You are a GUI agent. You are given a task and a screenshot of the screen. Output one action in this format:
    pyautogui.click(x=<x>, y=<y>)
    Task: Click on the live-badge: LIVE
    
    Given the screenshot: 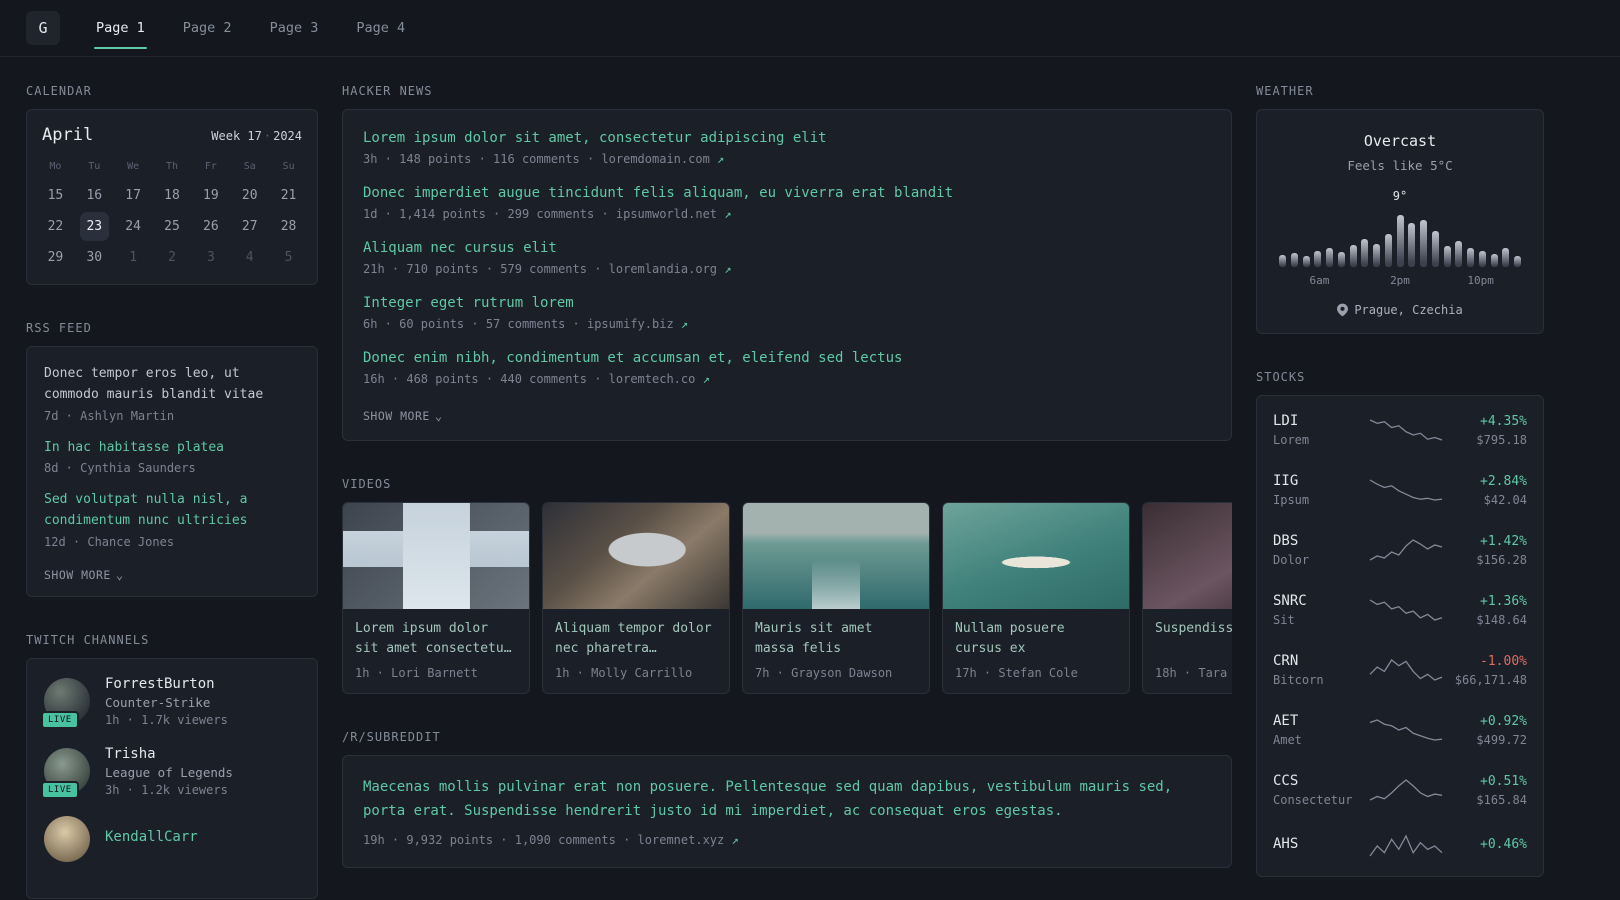 What is the action you would take?
    pyautogui.click(x=60, y=790)
    